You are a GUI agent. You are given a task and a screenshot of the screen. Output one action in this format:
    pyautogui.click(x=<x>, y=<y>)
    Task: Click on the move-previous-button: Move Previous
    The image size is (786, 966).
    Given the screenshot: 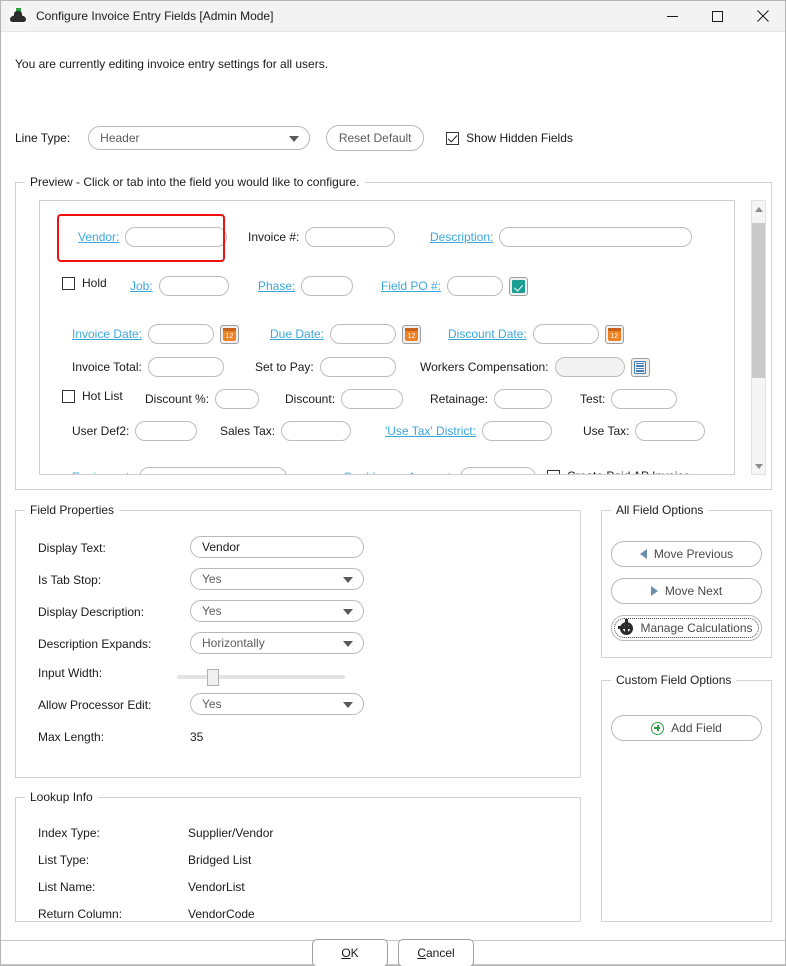 What is the action you would take?
    pyautogui.click(x=686, y=554)
    